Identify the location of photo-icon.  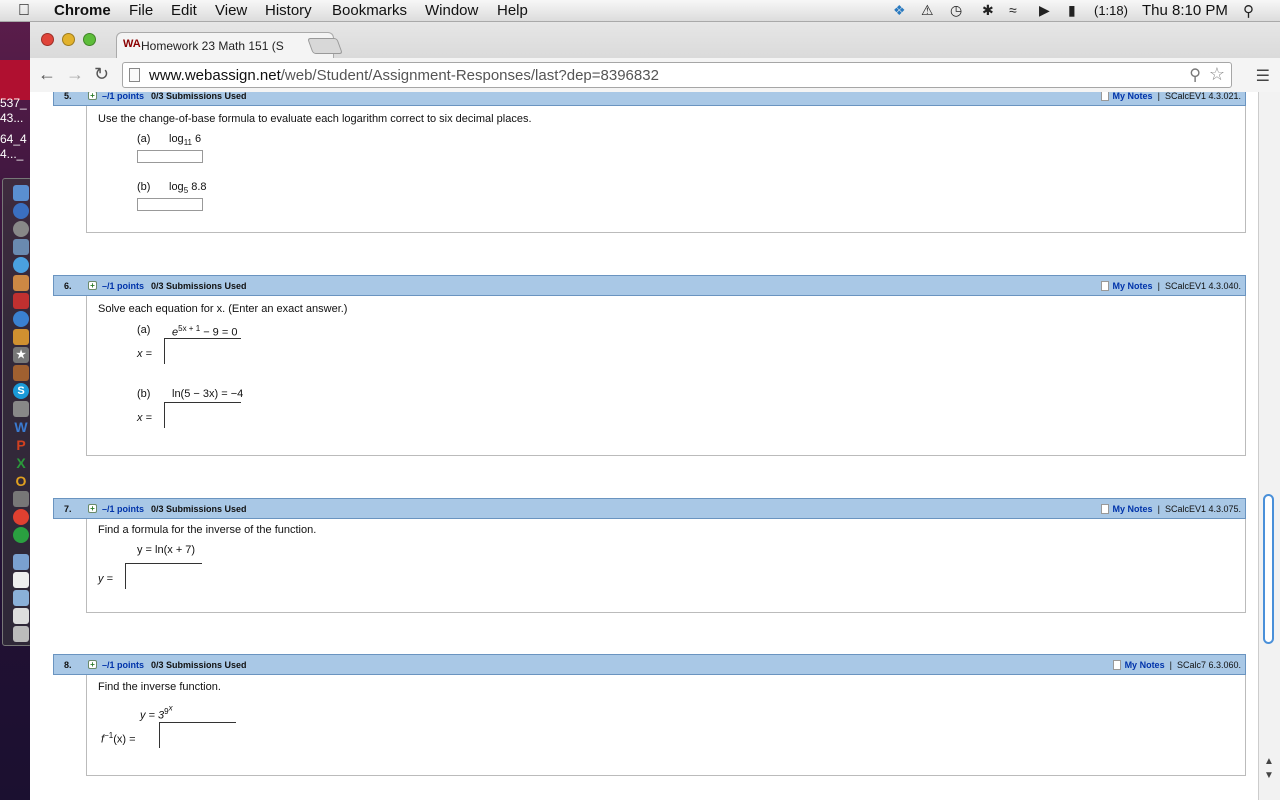
(21, 283).